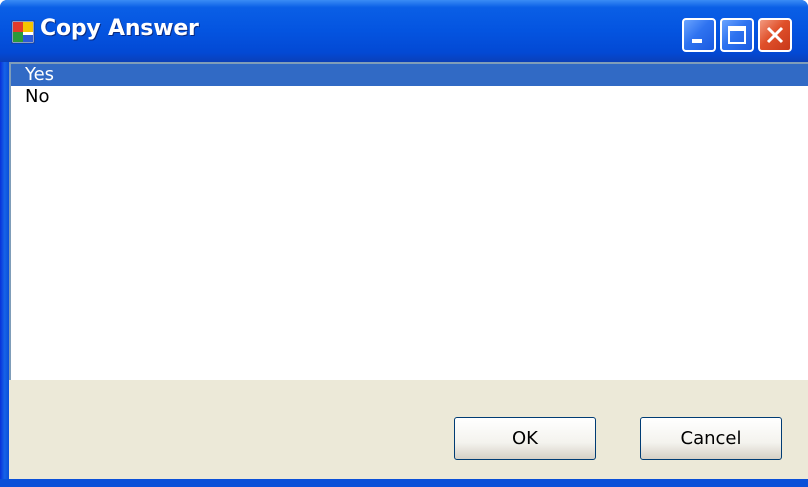 This screenshot has height=487, width=808. Describe the element at coordinates (404, 483) in the screenshot. I see `window-bottom-border` at that location.